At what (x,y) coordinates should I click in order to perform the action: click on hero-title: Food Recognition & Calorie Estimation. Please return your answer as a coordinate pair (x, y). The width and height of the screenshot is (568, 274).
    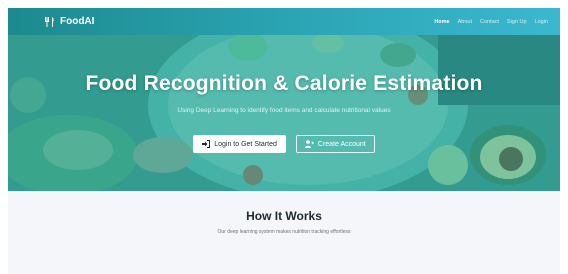
    Looking at the image, I should click on (284, 83).